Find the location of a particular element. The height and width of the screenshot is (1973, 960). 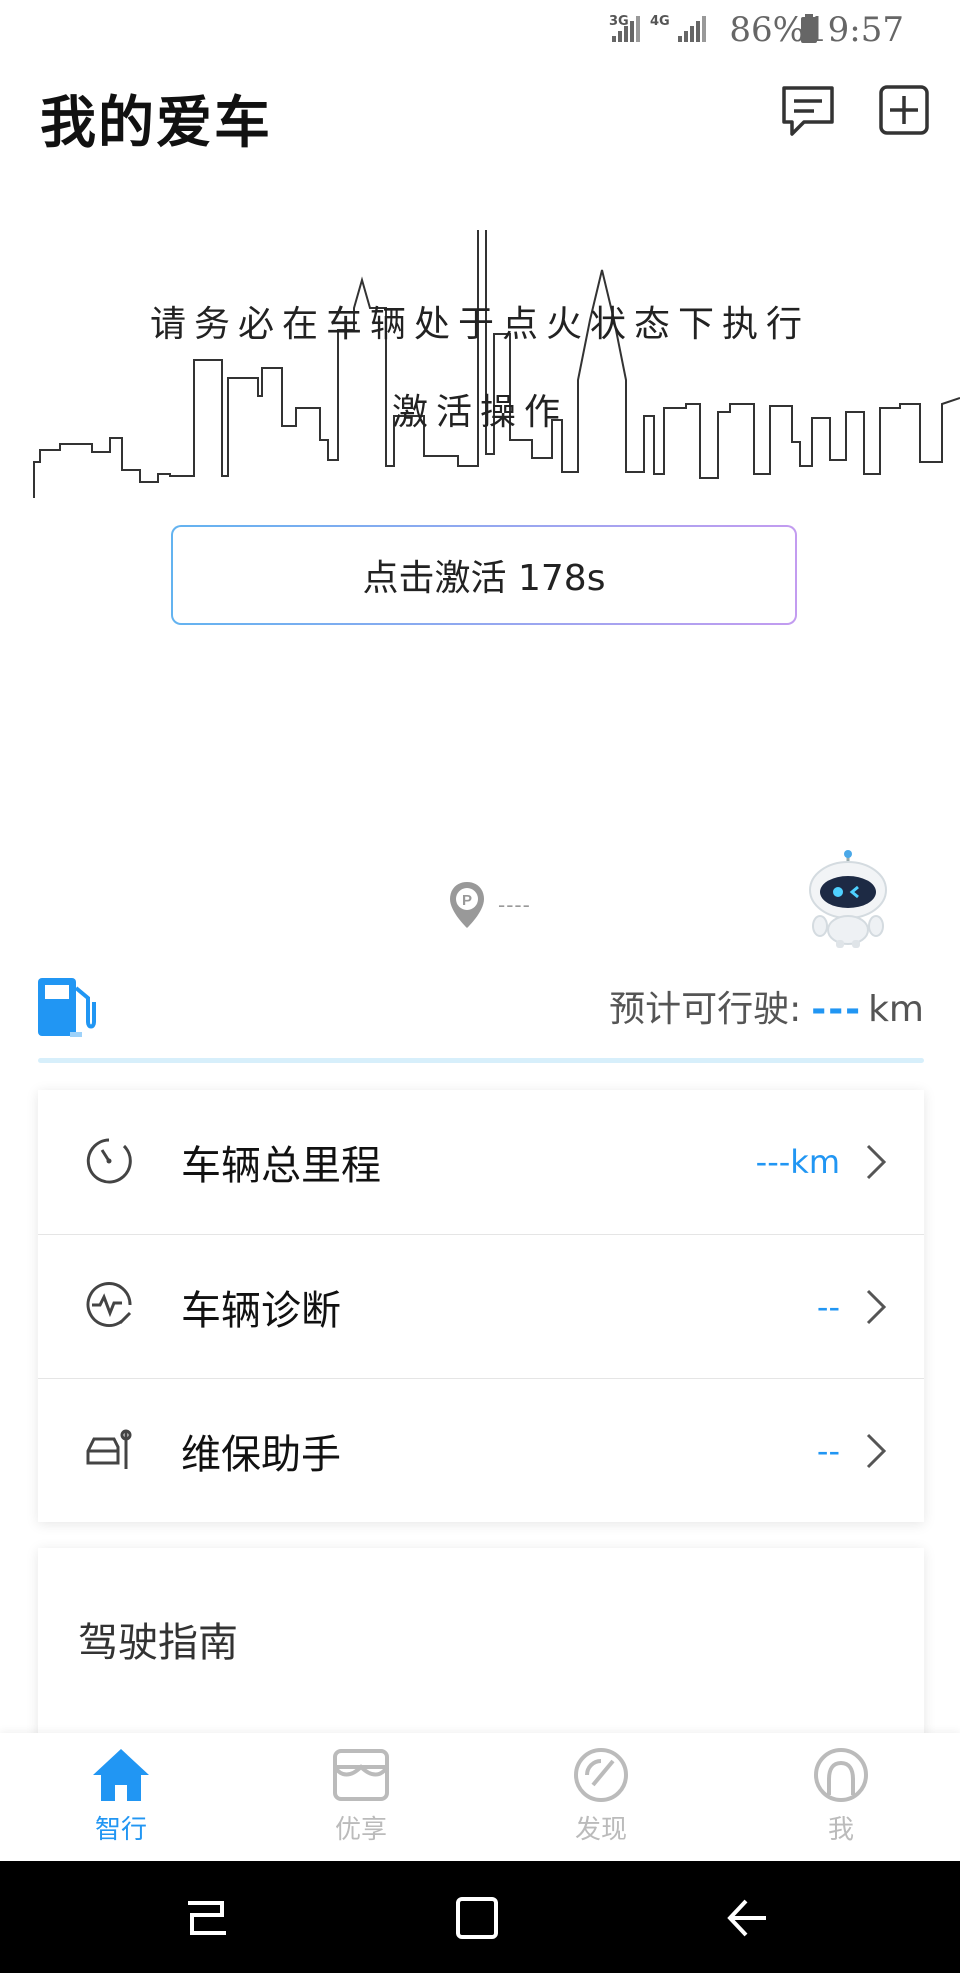

page-title: 我的爱车 is located at coordinates (156, 123).